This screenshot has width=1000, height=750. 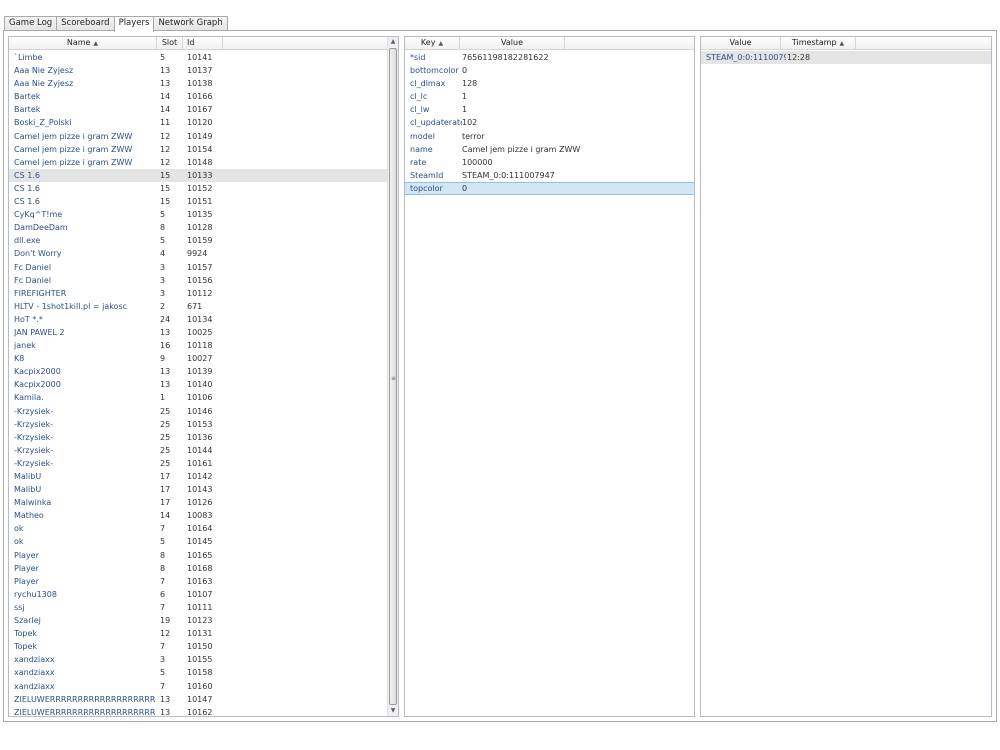 What do you see at coordinates (203, 332) in the screenshot?
I see `player-row: JAN PAWEL 2 13 10025` at bounding box center [203, 332].